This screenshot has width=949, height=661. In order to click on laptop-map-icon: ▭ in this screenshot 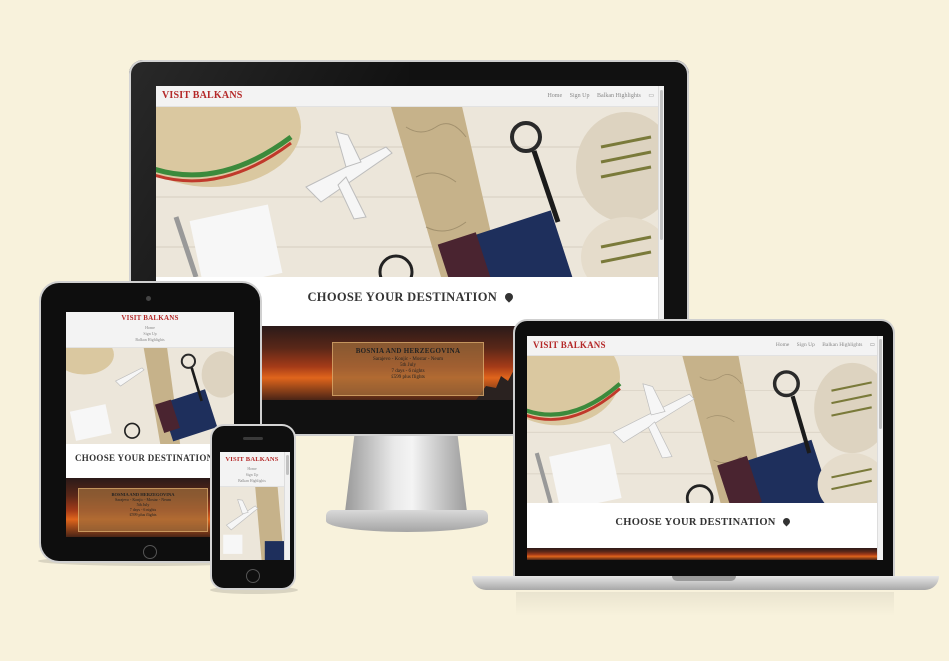, I will do `click(872, 345)`.